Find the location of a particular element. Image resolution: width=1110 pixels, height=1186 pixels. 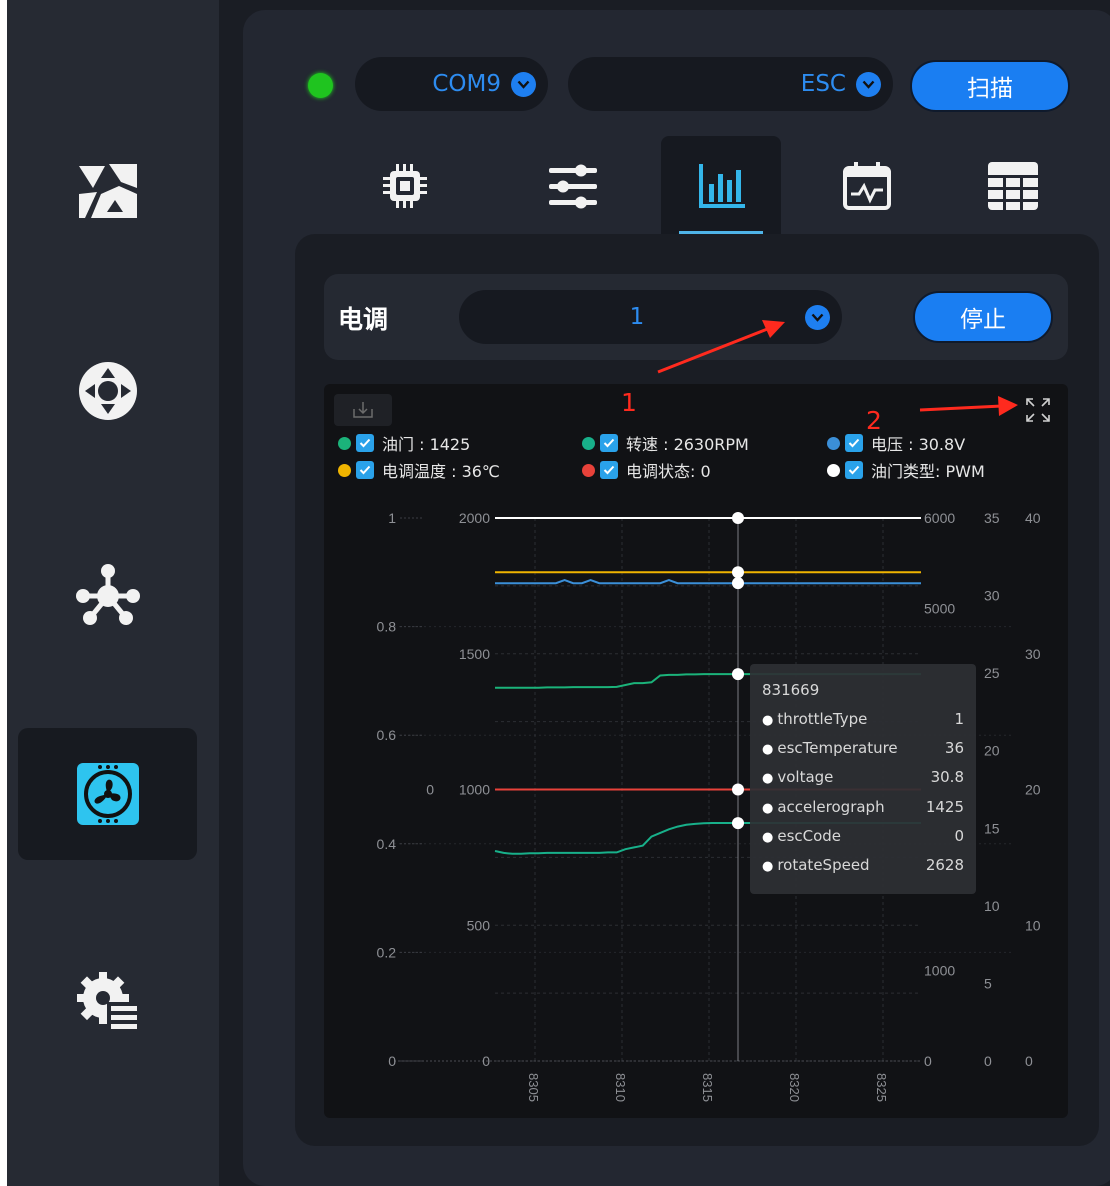

tooltip-title: 831669 is located at coordinates (791, 690).